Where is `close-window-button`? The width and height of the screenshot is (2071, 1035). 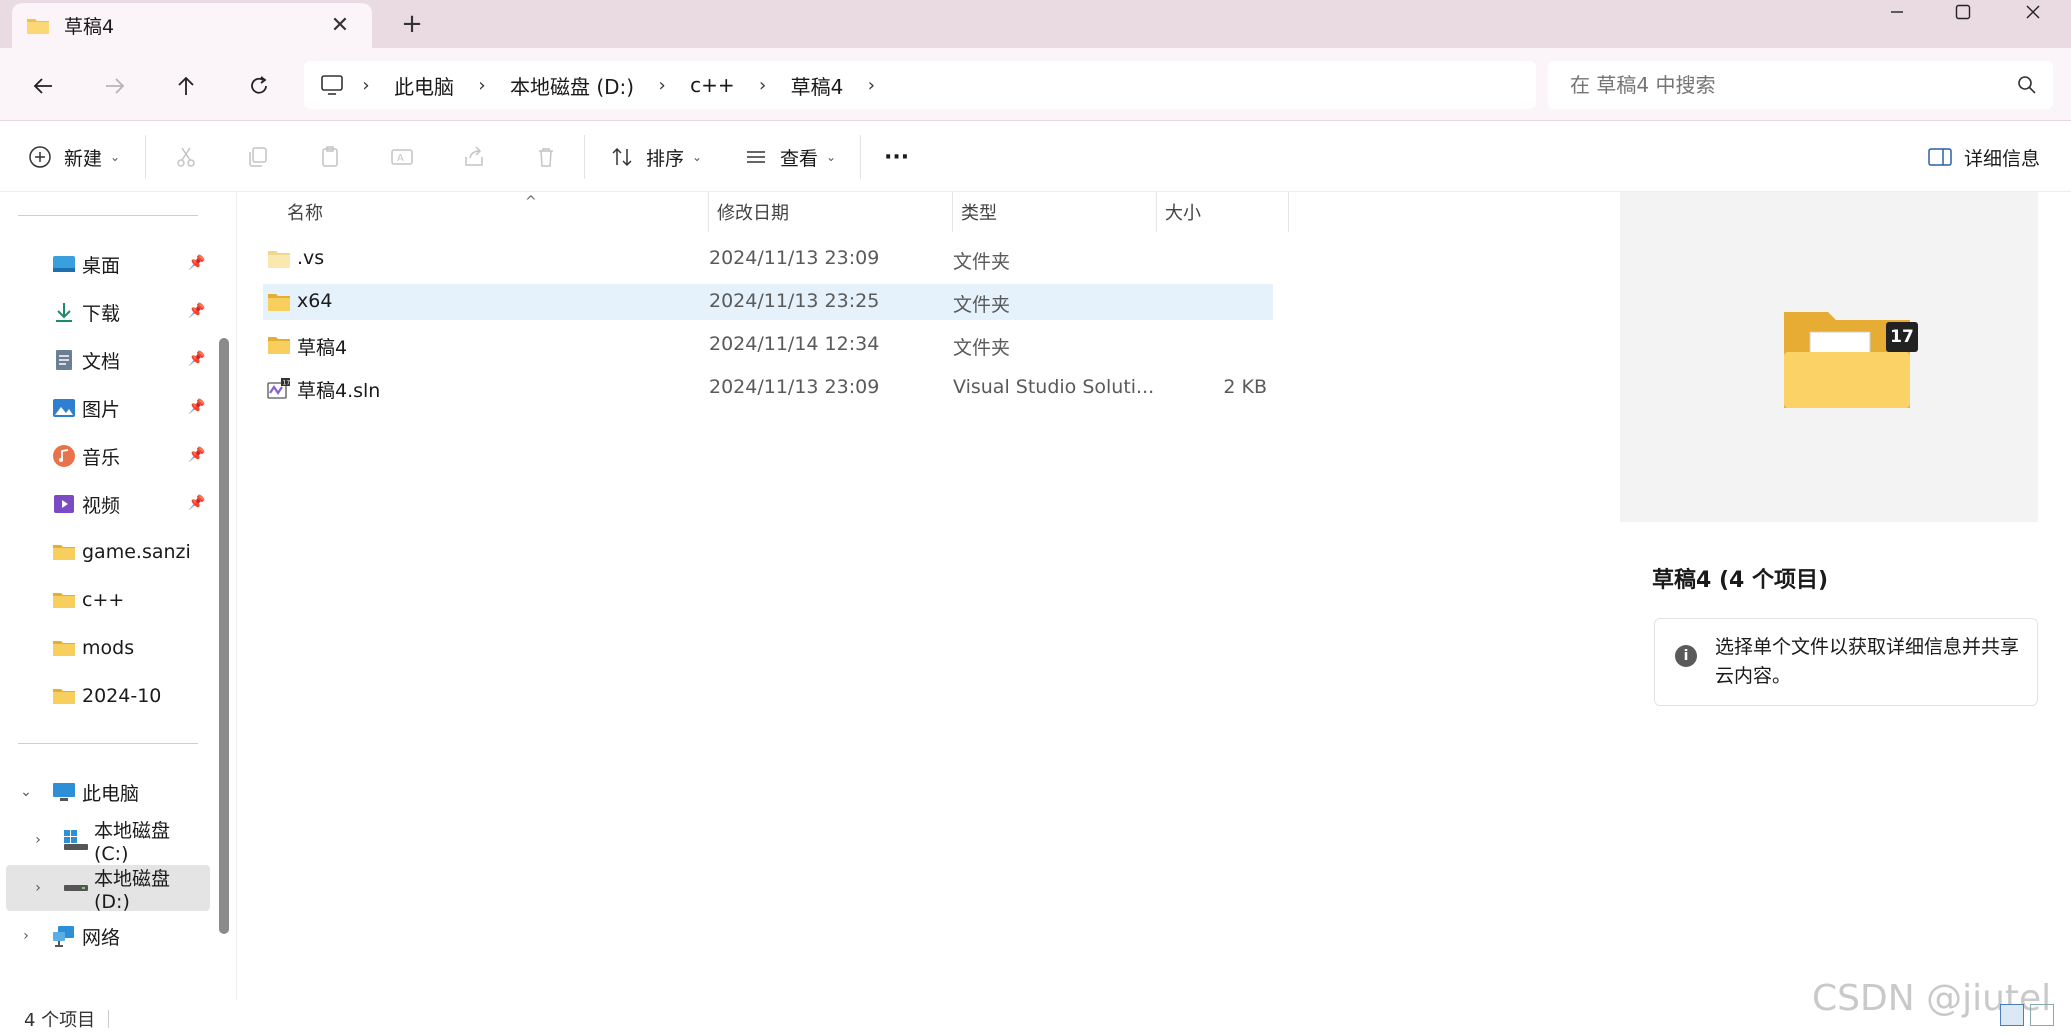 close-window-button is located at coordinates (2033, 12).